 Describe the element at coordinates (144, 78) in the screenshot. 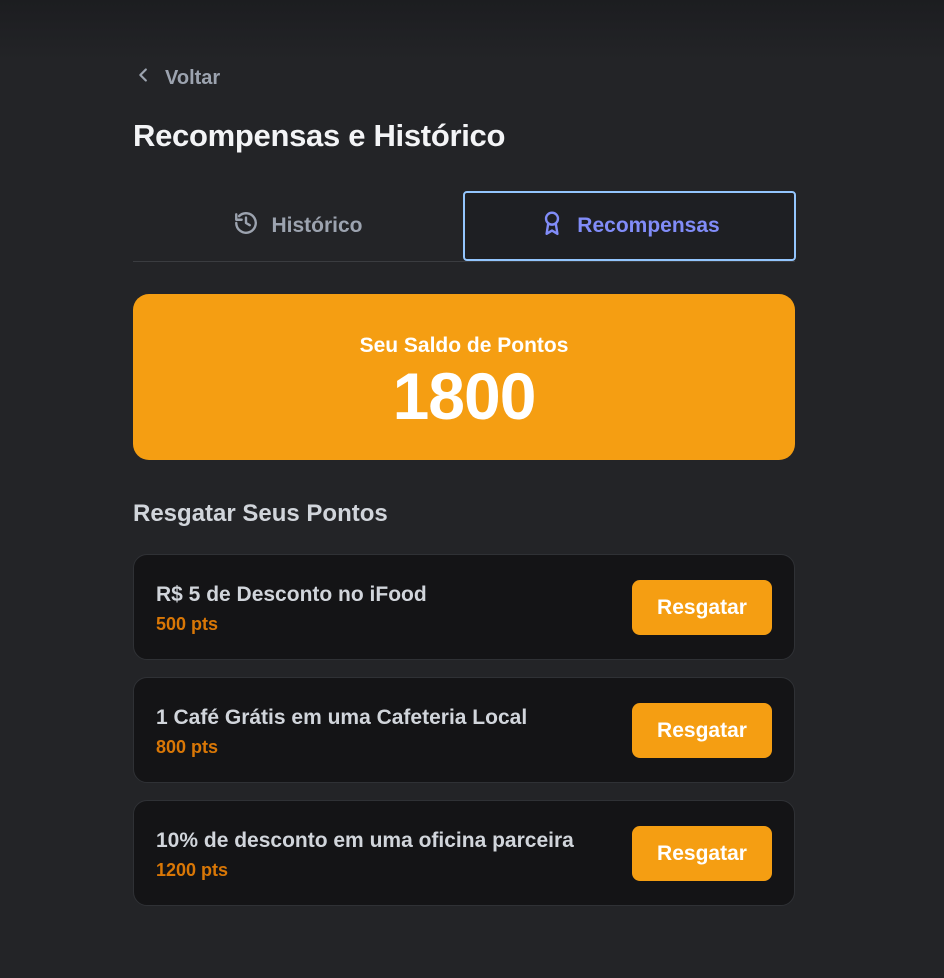

I see `chevron-left-icon` at that location.